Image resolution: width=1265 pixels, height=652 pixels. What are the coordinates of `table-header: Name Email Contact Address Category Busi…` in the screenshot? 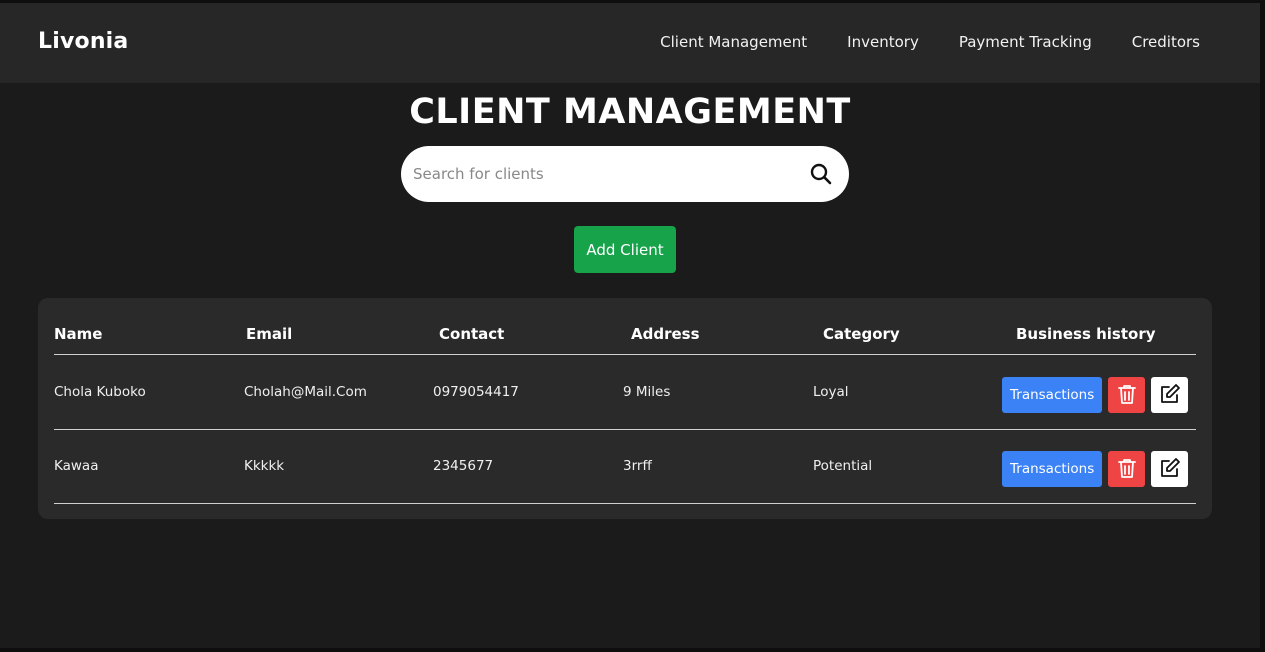 It's located at (625, 326).